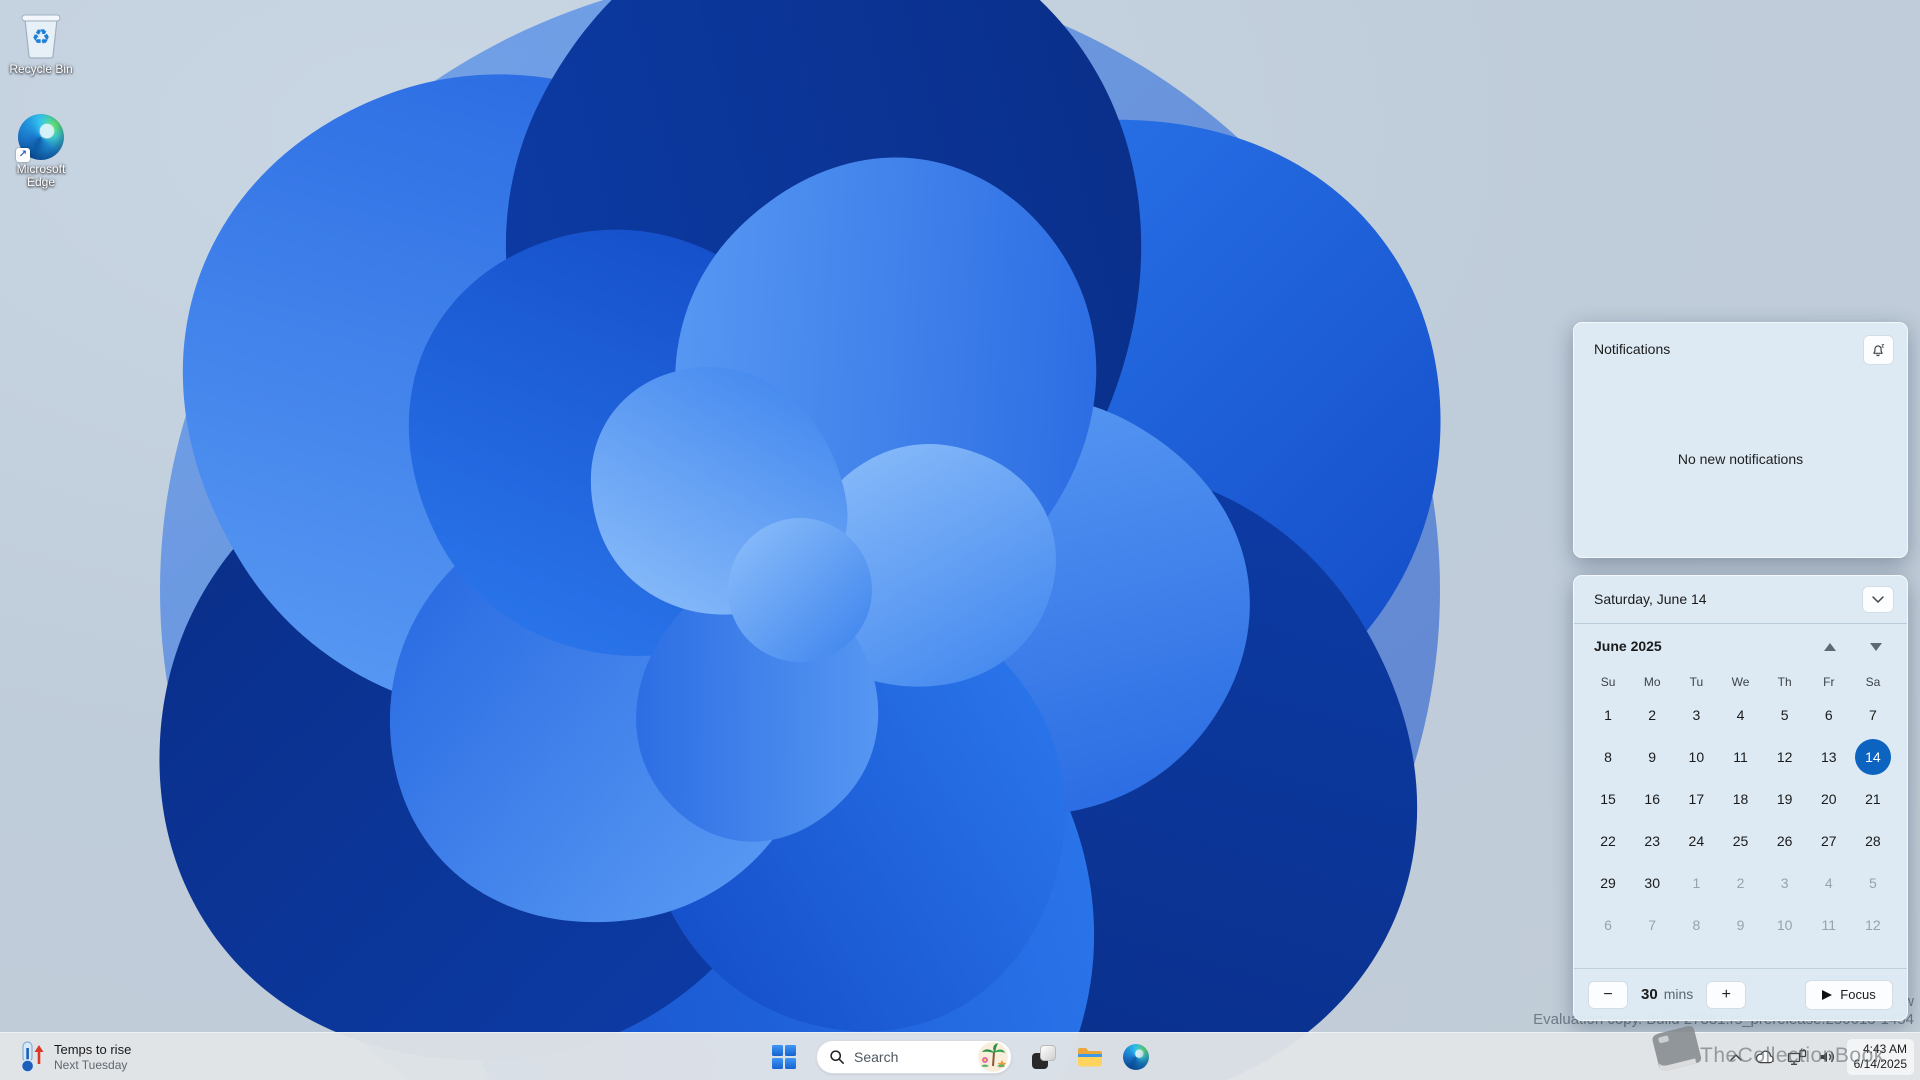 This screenshot has width=1920, height=1080. Describe the element at coordinates (1740, 600) in the screenshot. I see `calendar-date-header: Saturday, June 14` at that location.